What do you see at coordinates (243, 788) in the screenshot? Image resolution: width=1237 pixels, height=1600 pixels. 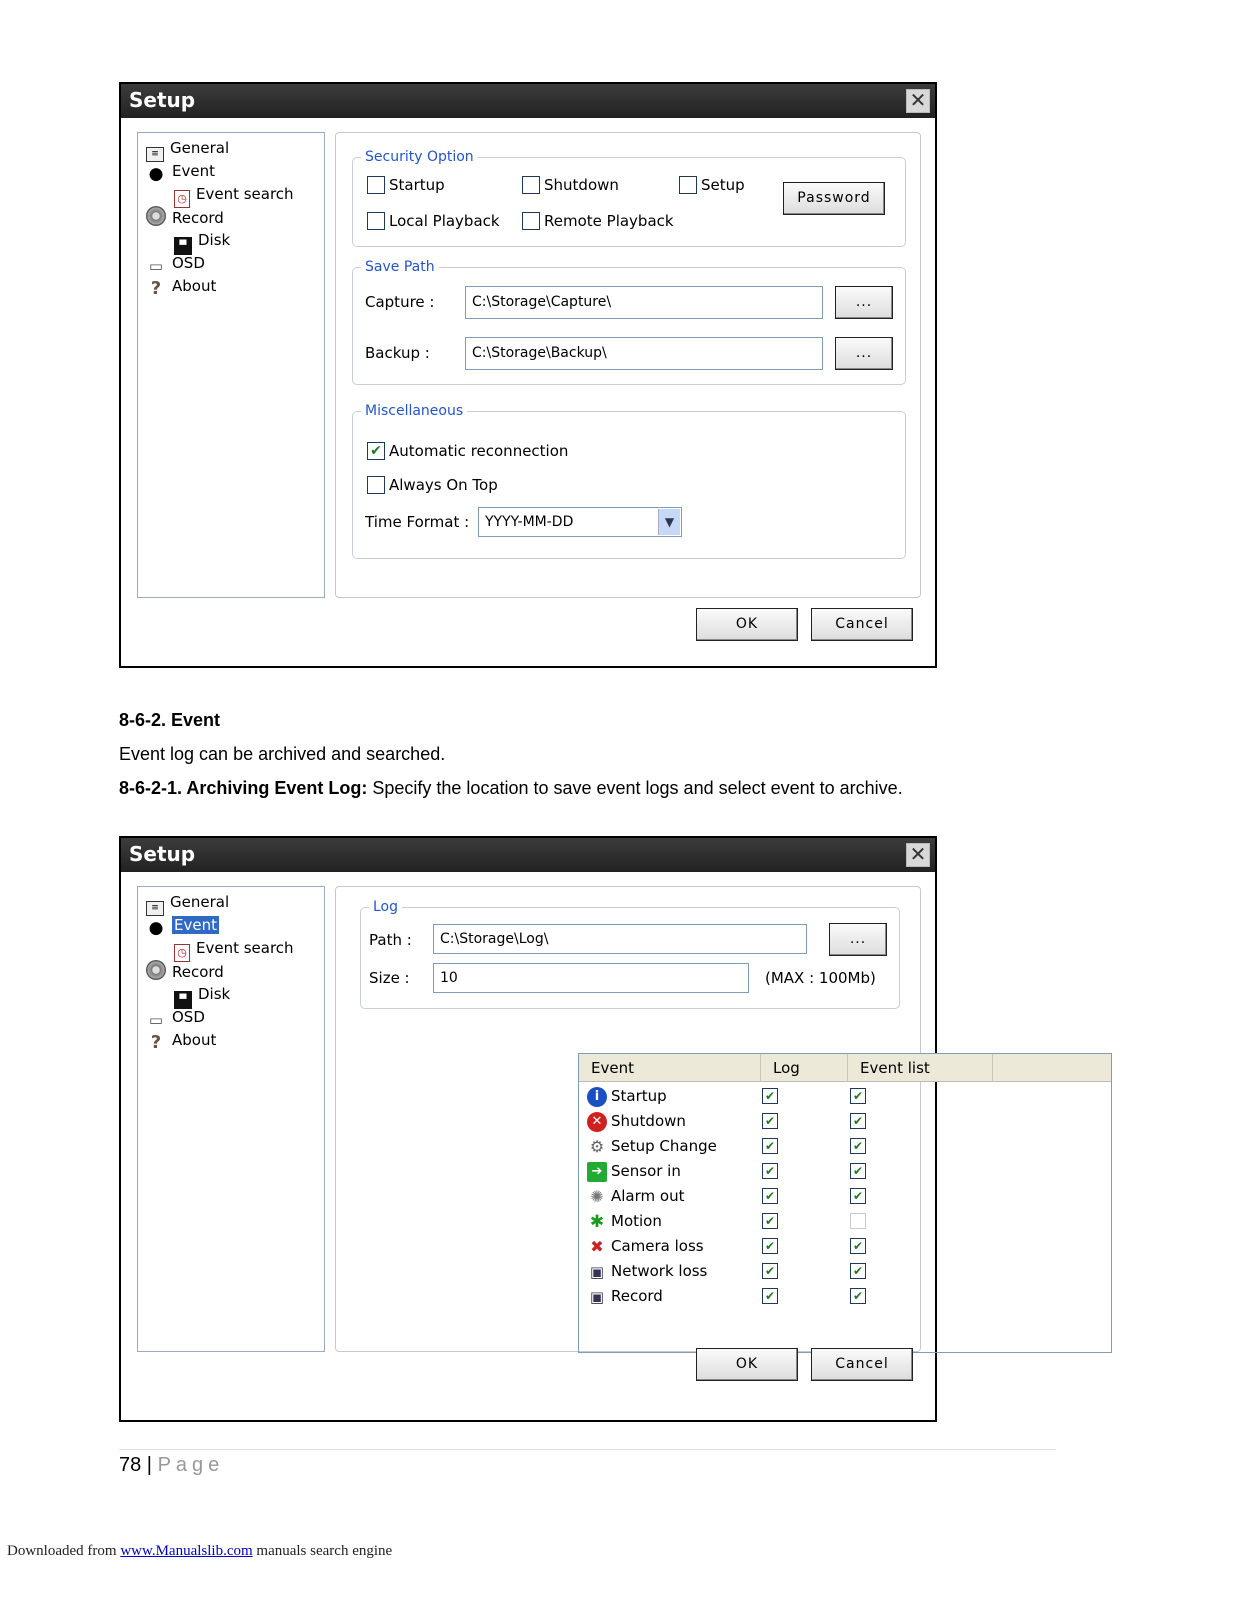 I see `subsection-heading: 8-6-2-1. Archiving Event Log:` at bounding box center [243, 788].